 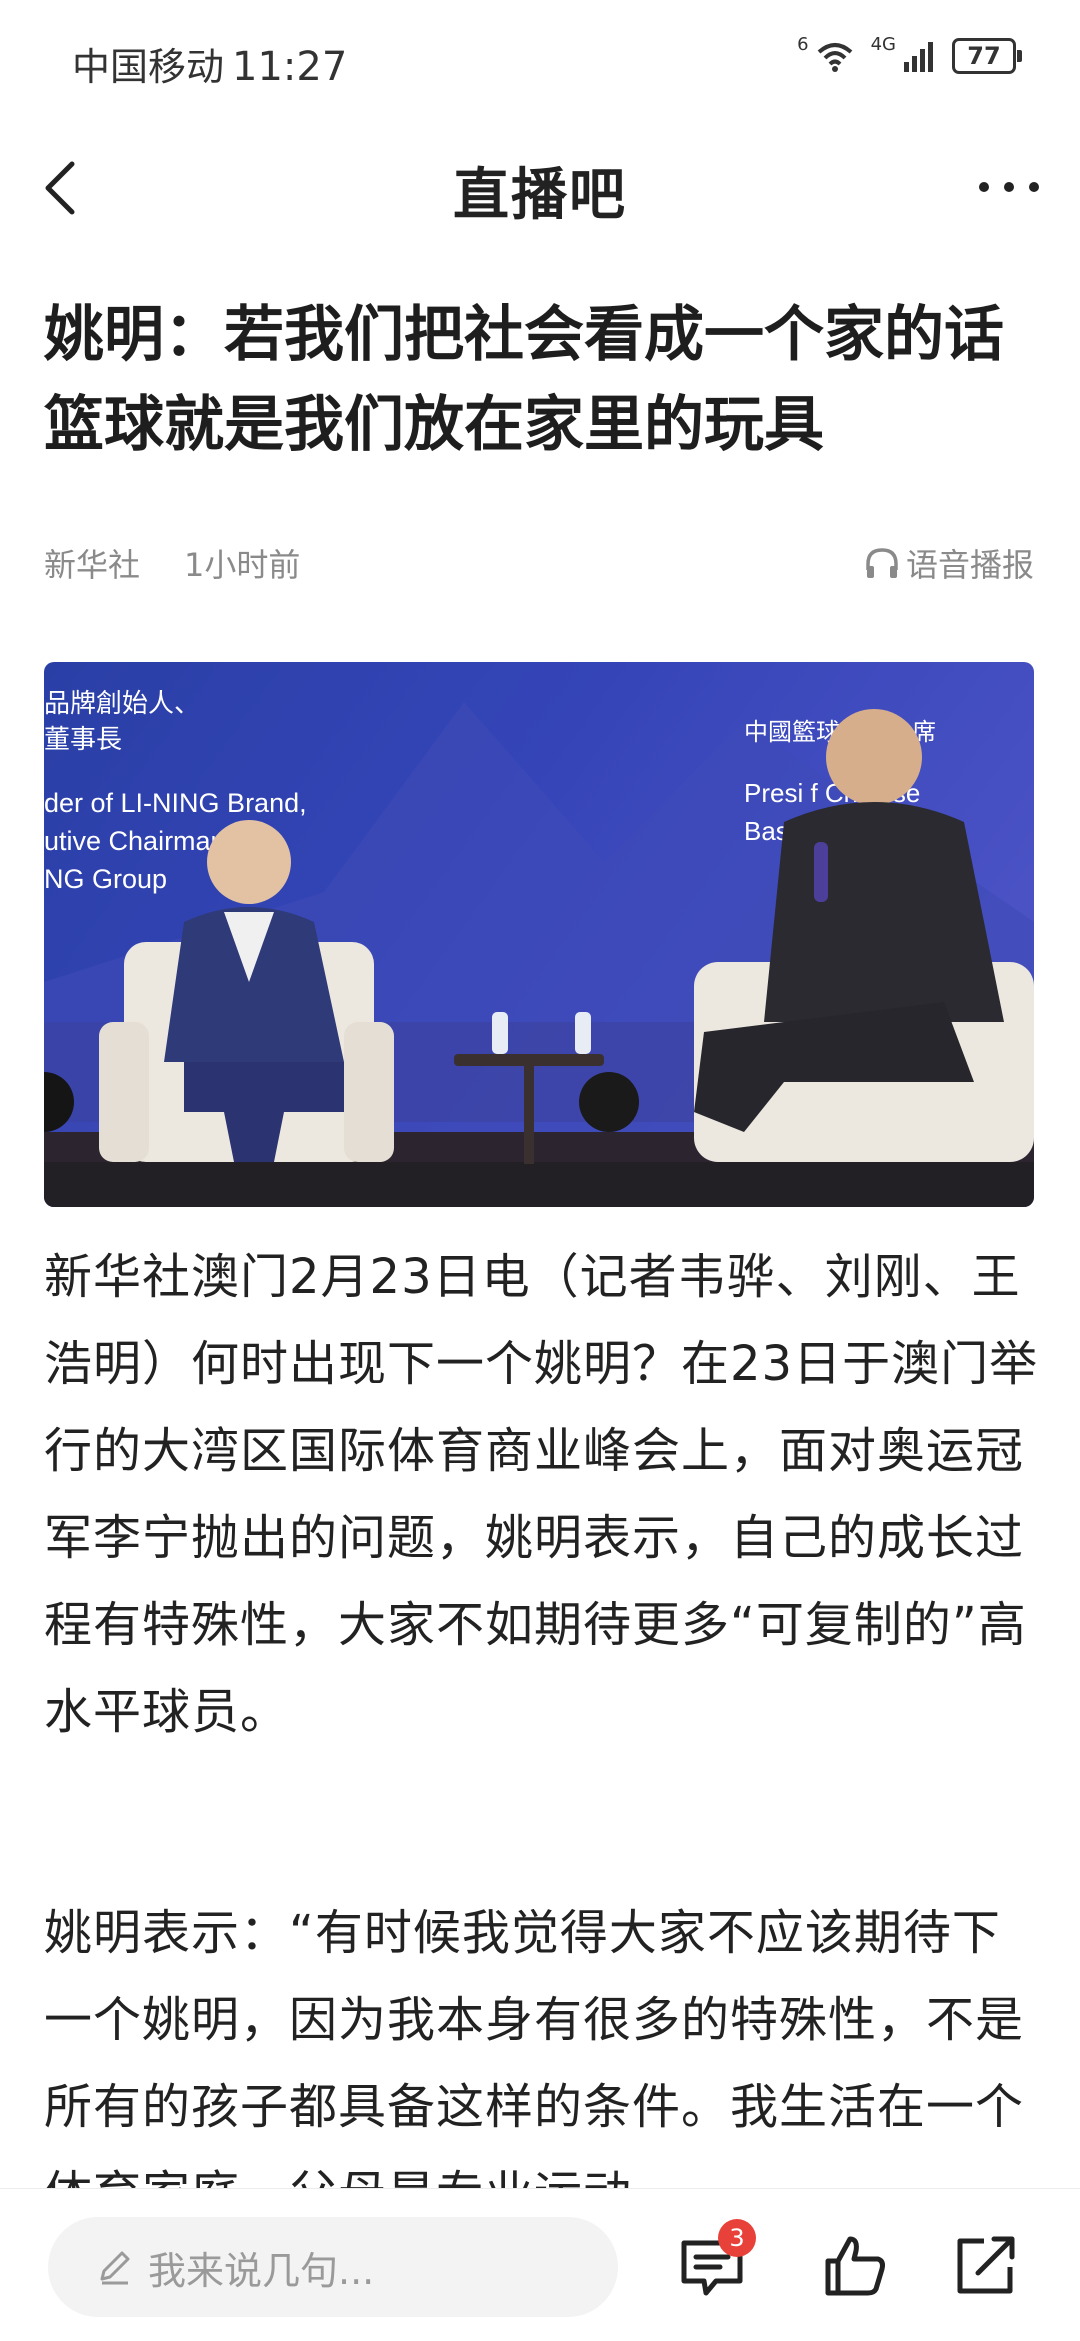 I want to click on status-icons: 6 4G 77, so click(x=909, y=54).